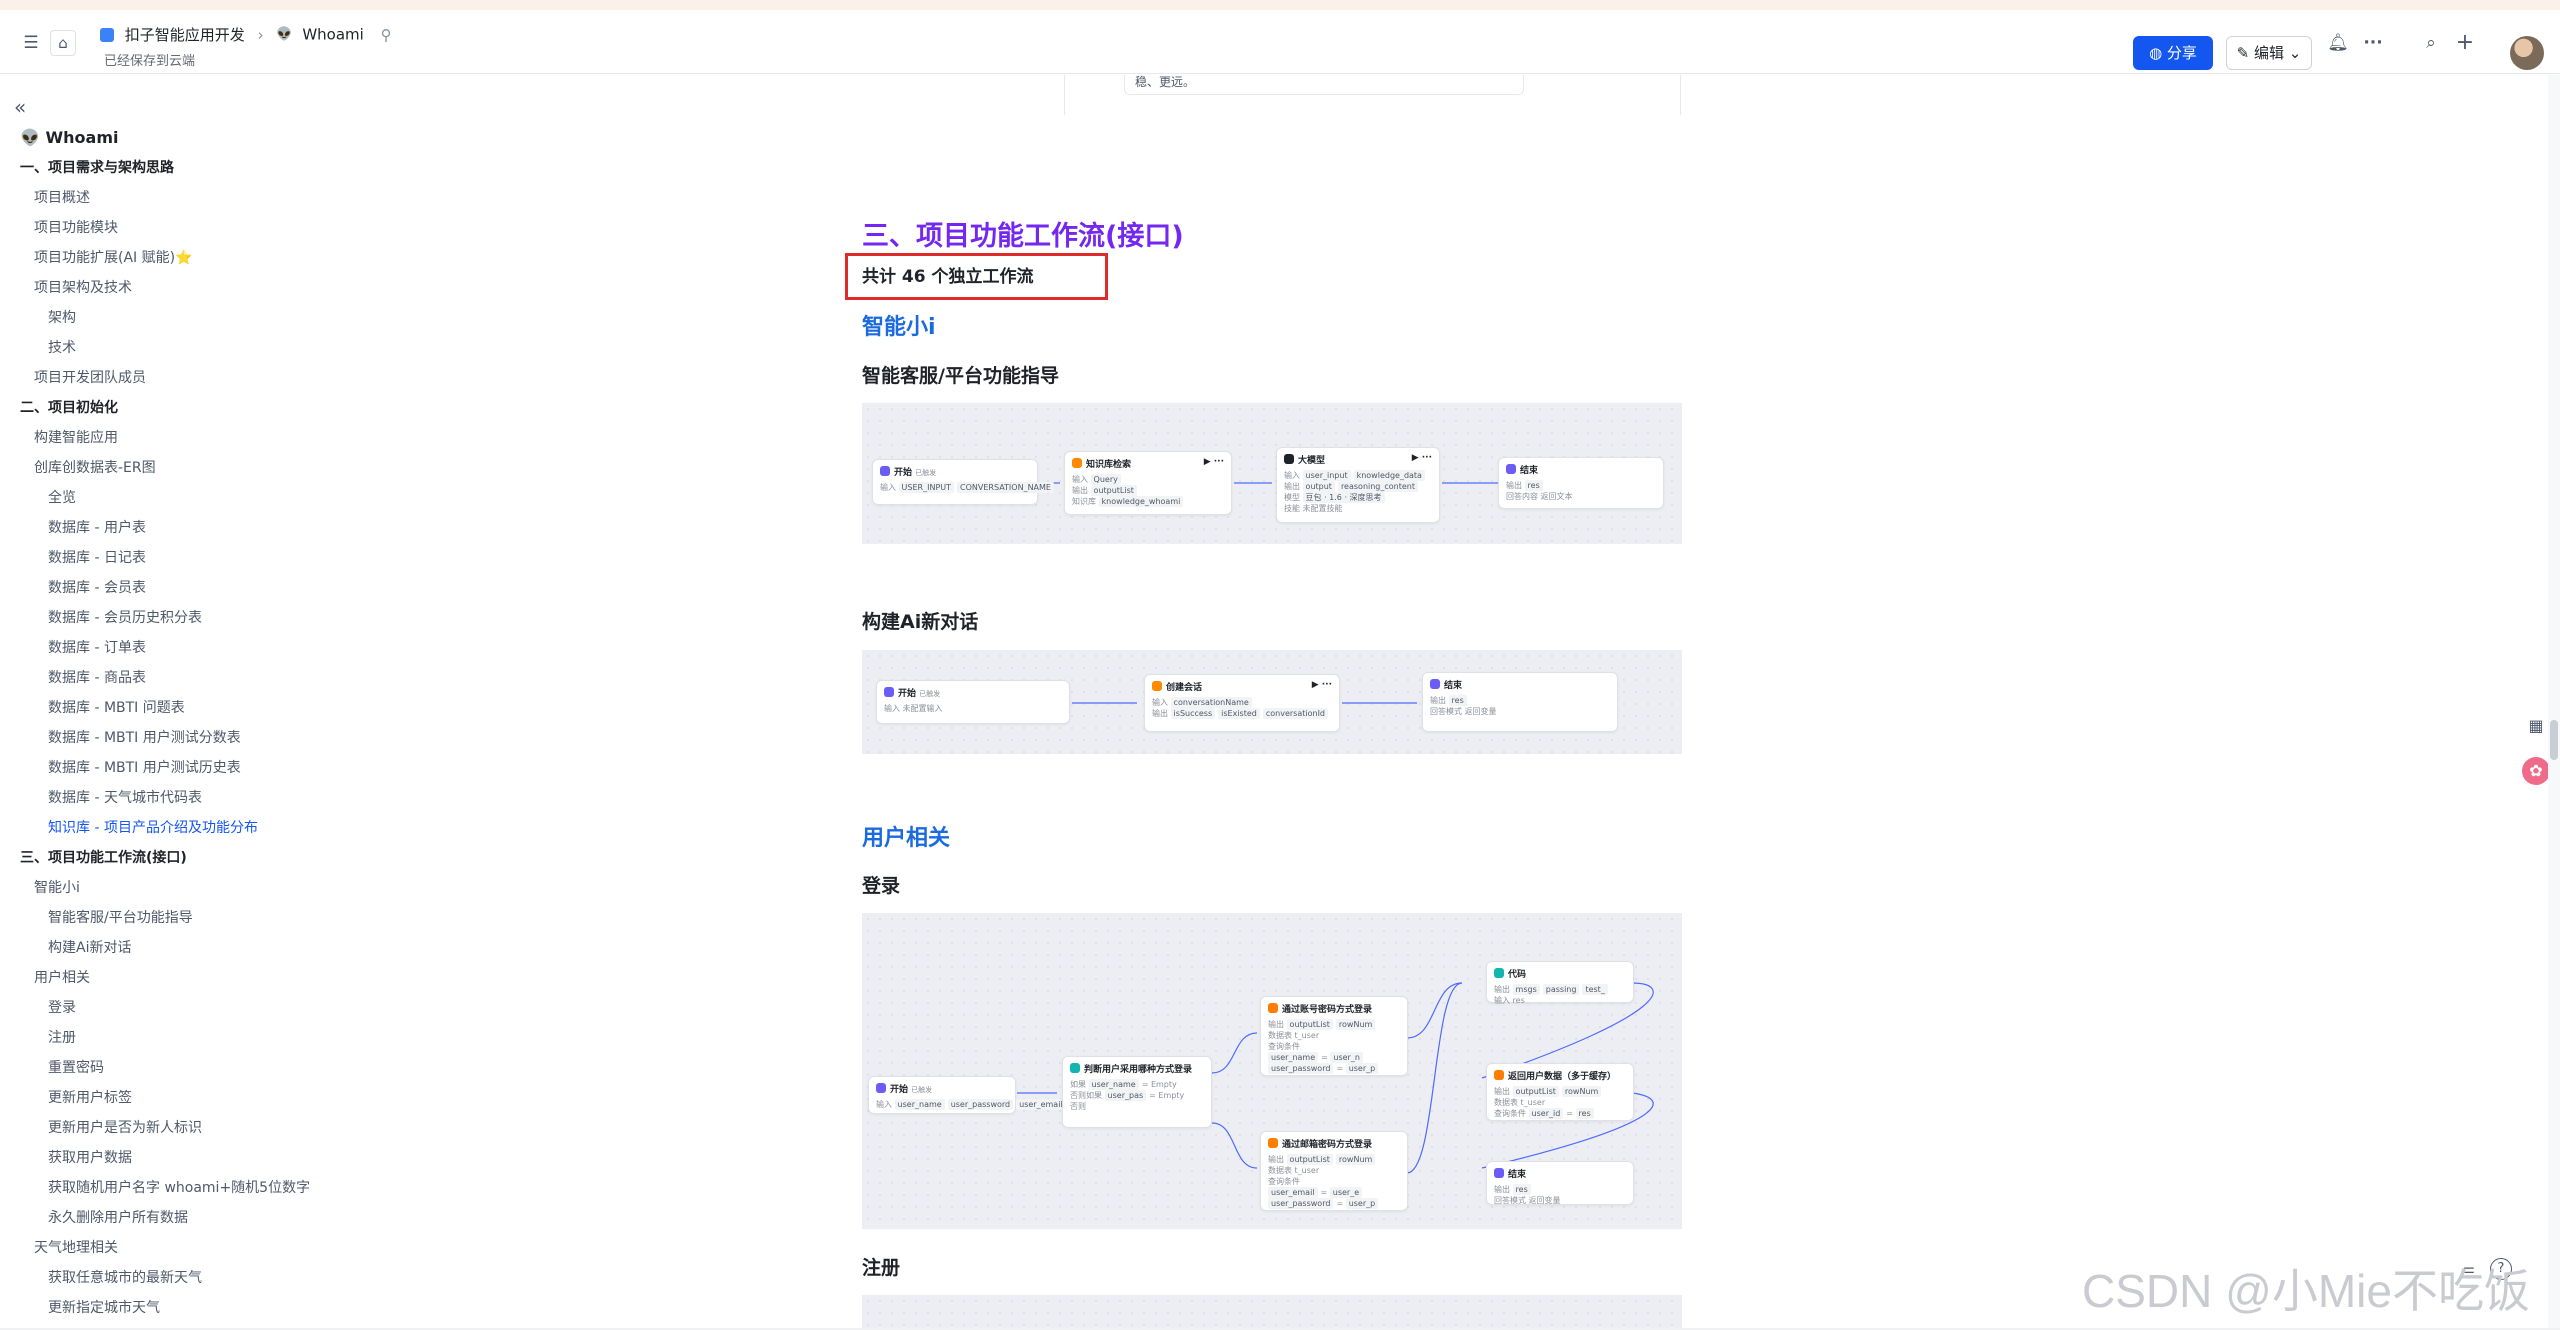  What do you see at coordinates (62, 198) in the screenshot?
I see `toc-item-label: 项目概述` at bounding box center [62, 198].